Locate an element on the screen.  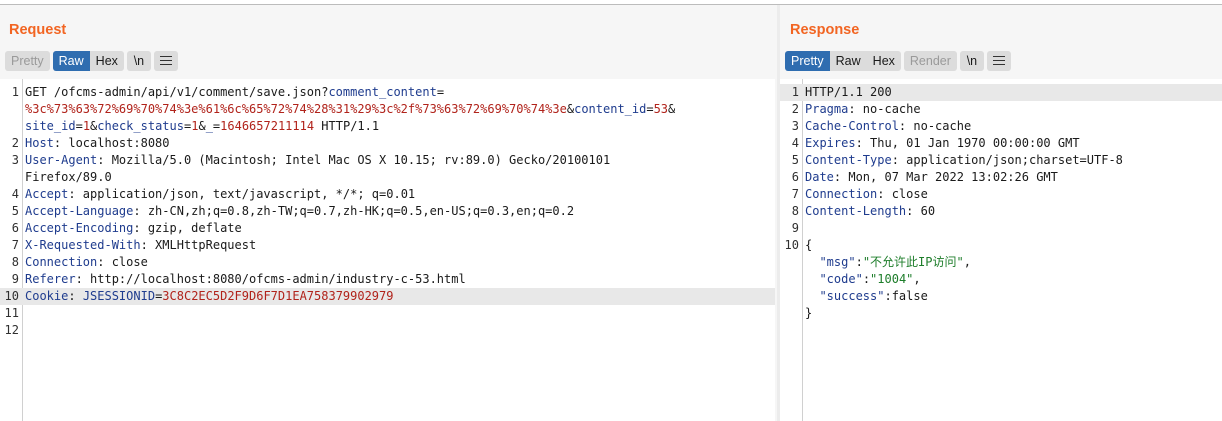
token-text: : application/json;charset=UTF-8 is located at coordinates (1007, 160).